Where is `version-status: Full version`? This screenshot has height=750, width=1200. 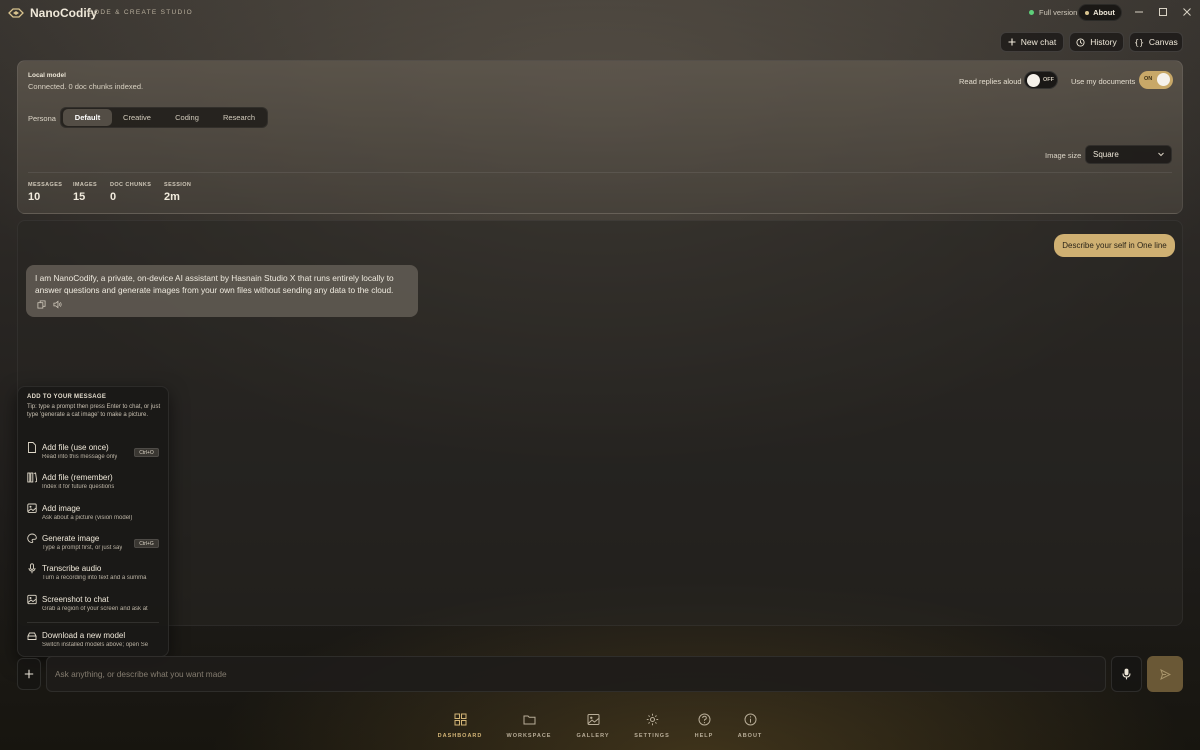
version-status: Full version is located at coordinates (1053, 12).